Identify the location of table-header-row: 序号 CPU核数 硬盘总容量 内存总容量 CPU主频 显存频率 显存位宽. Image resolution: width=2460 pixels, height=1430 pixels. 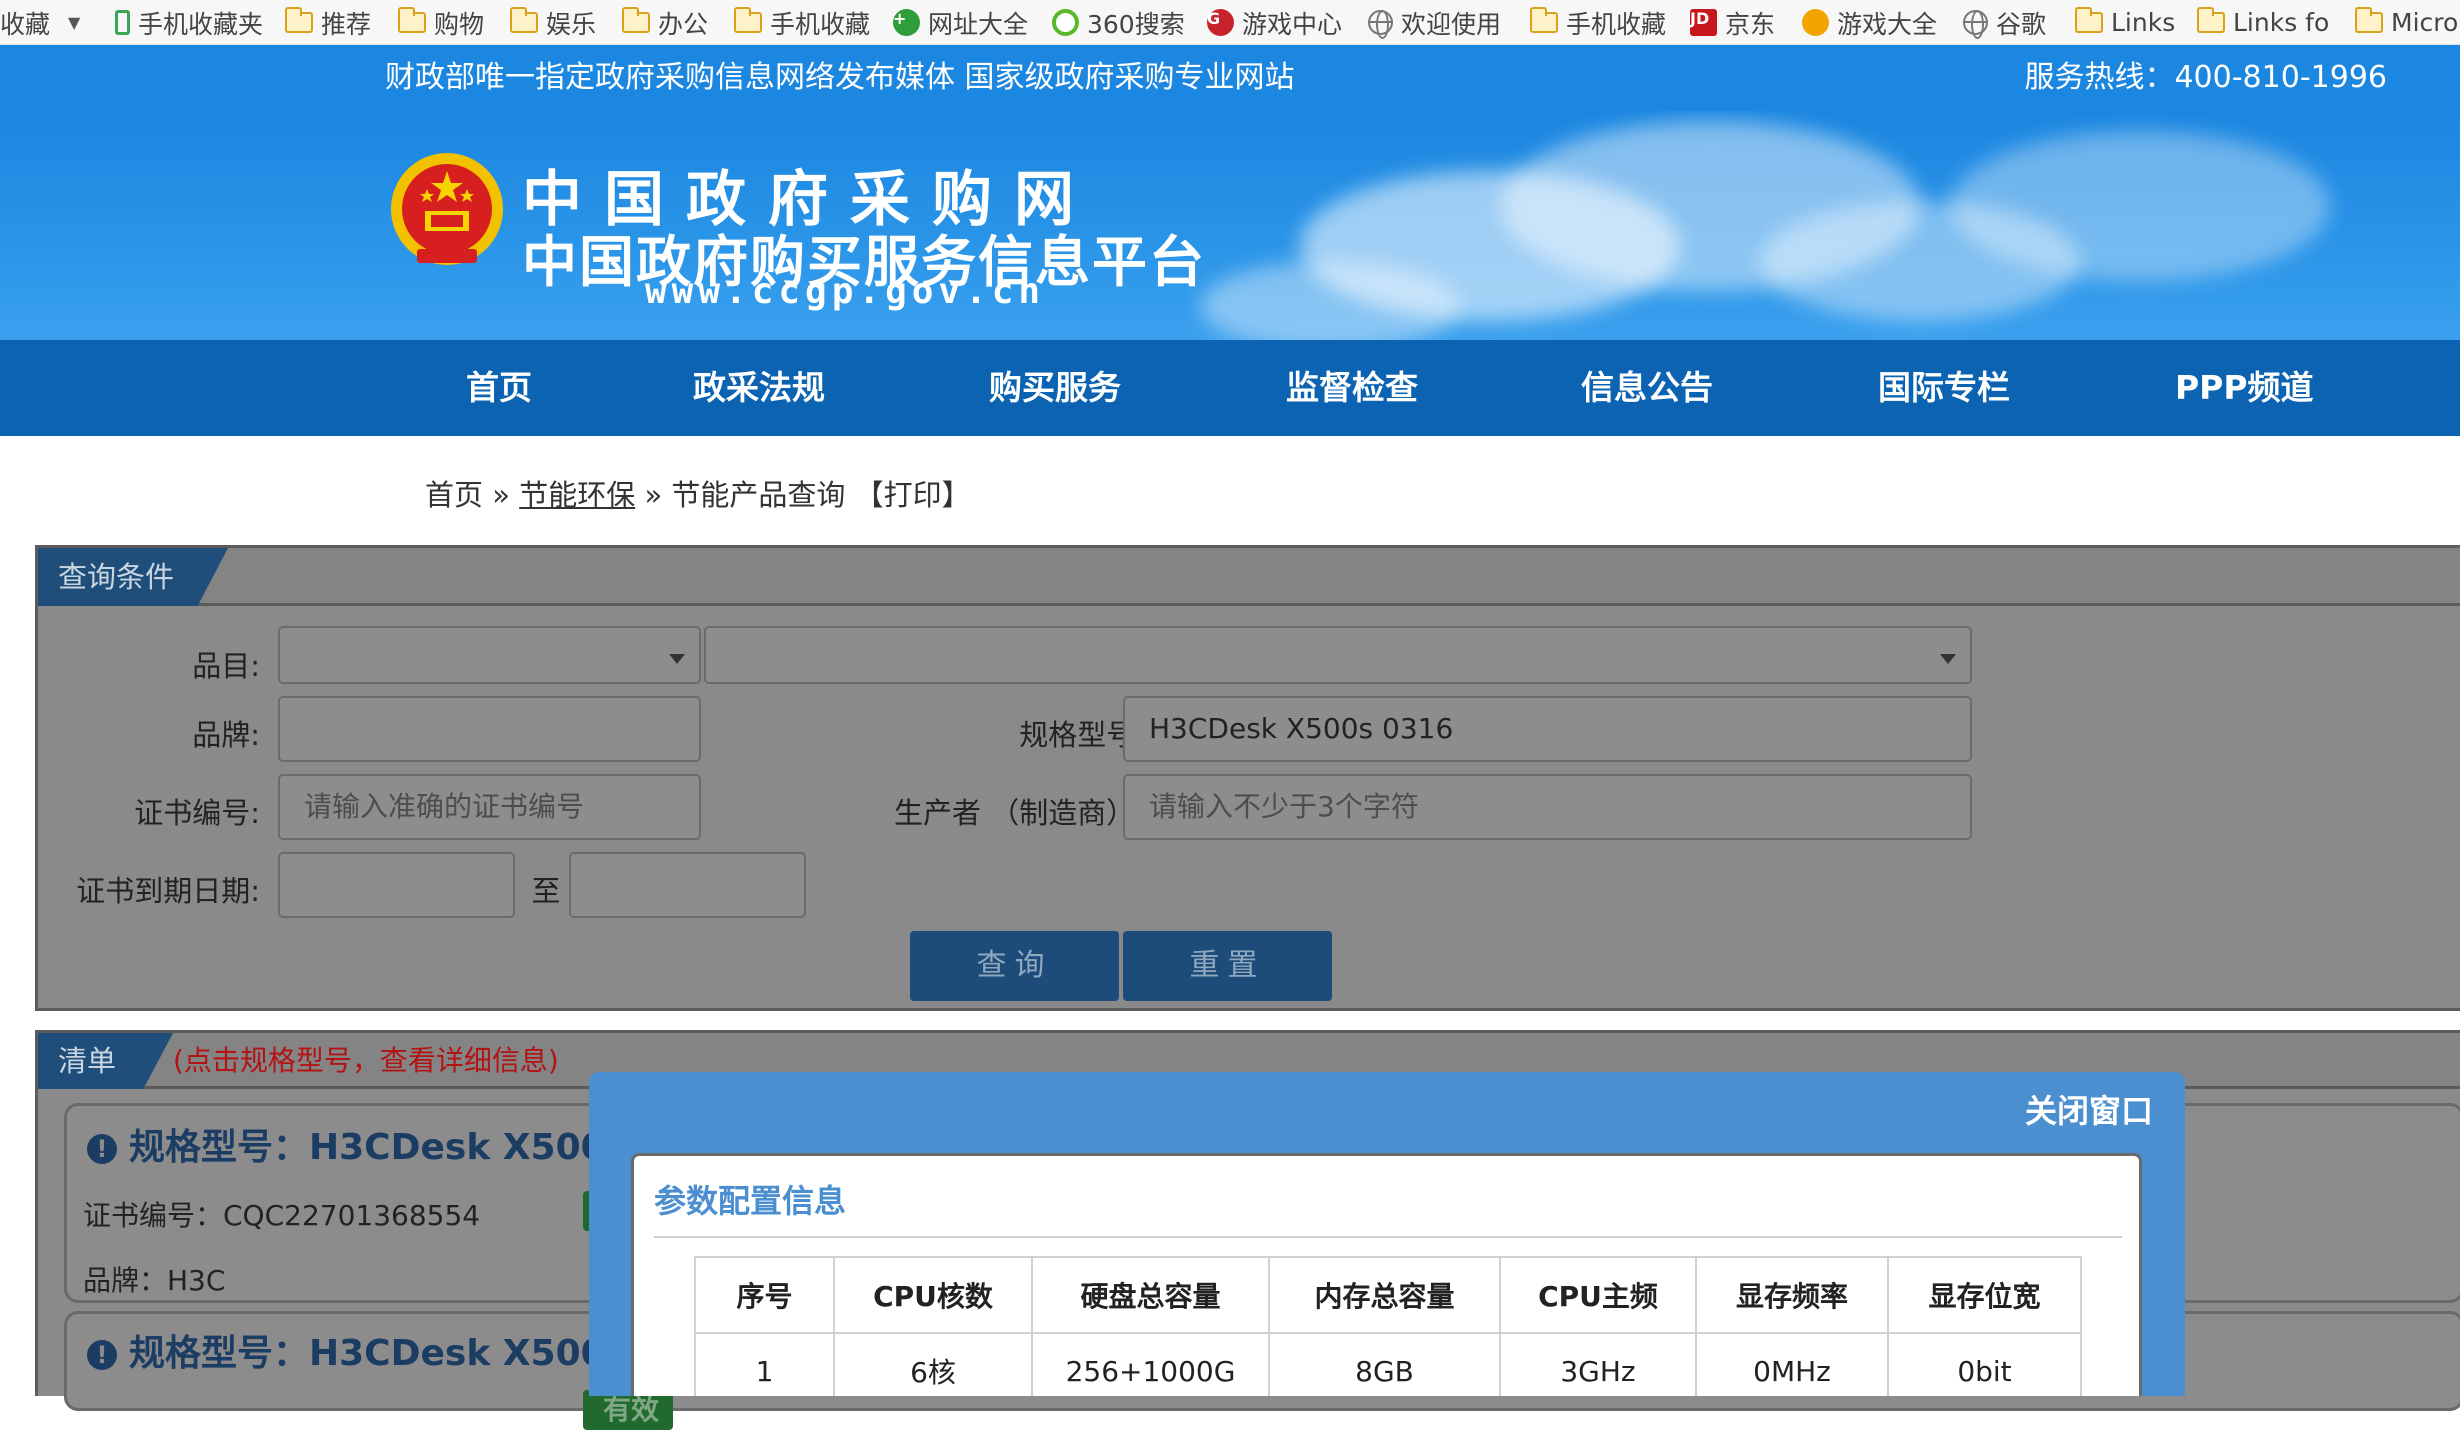
(1388, 1295).